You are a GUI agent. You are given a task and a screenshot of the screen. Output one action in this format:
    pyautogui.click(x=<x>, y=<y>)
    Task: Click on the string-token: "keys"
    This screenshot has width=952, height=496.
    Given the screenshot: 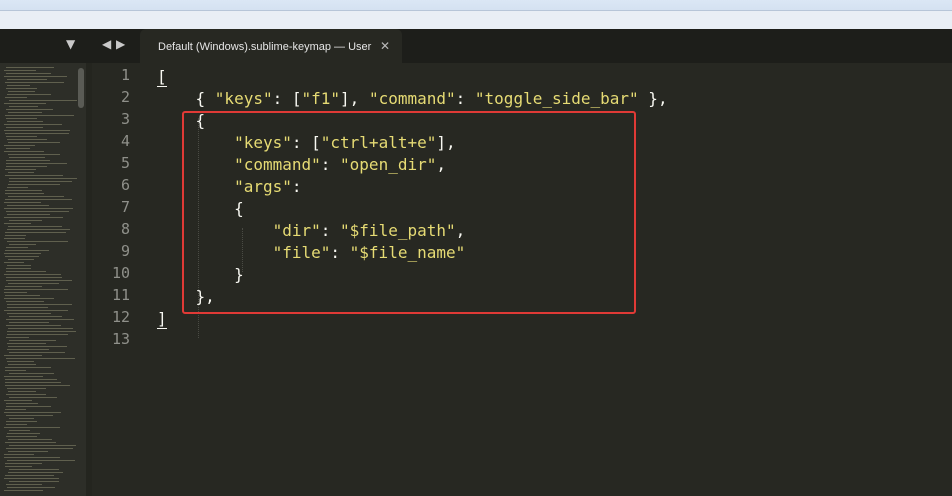 What is the action you would take?
    pyautogui.click(x=243, y=98)
    